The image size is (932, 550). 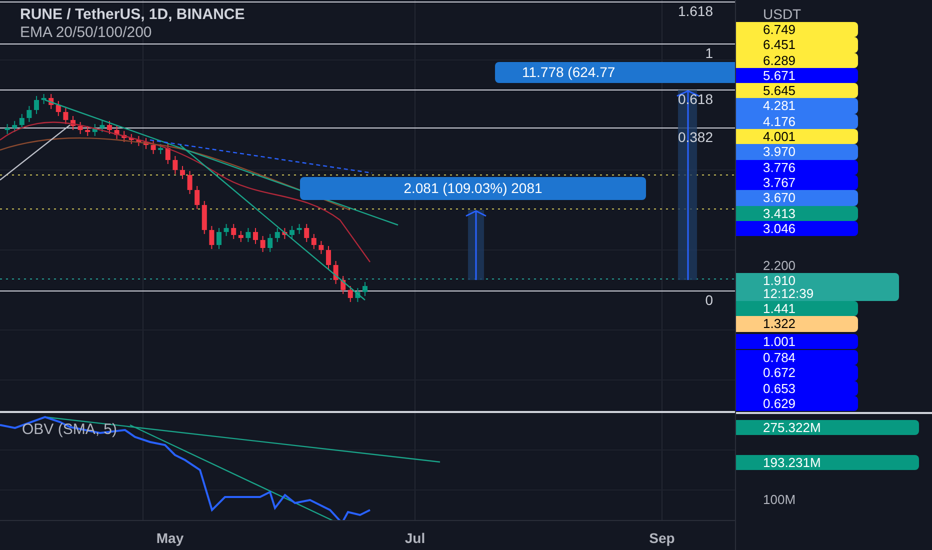 What do you see at coordinates (827, 428) in the screenshot?
I see `price-tag: 275.322M` at bounding box center [827, 428].